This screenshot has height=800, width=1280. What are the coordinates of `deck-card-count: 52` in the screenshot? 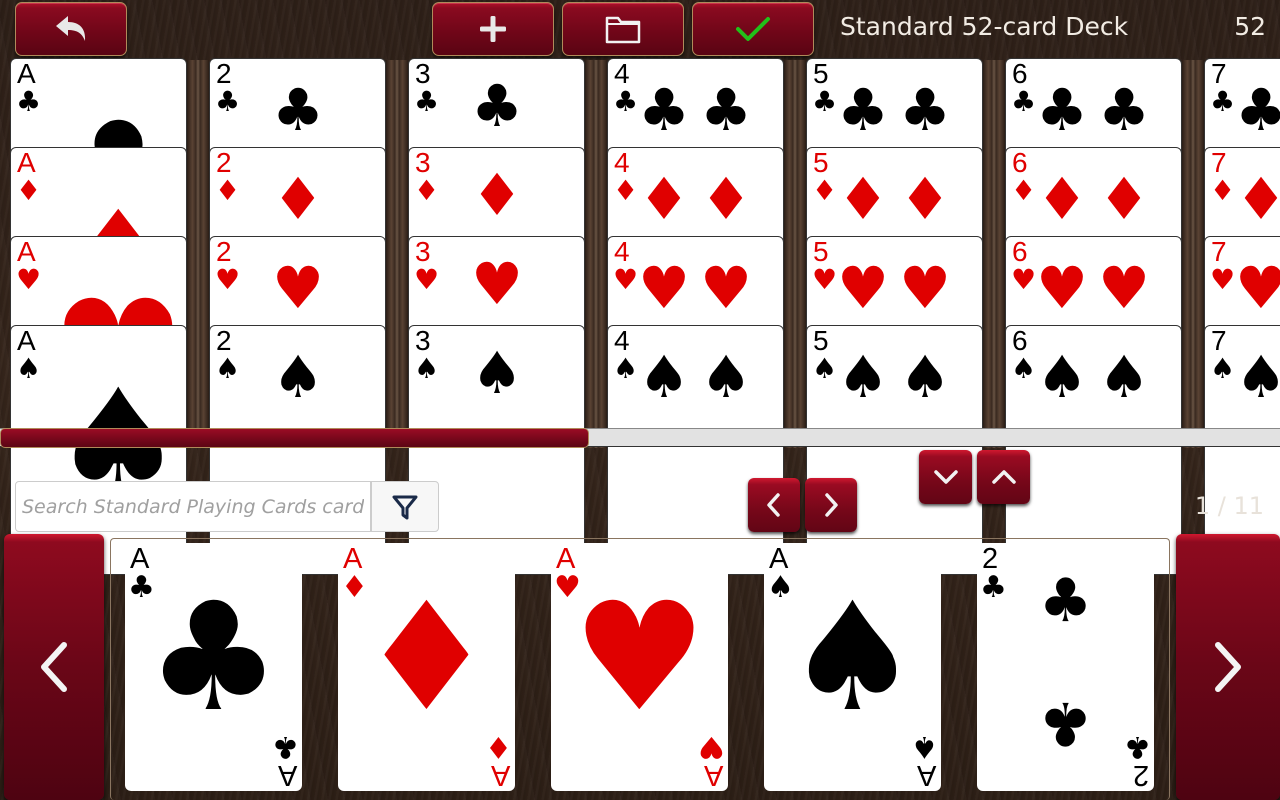 It's located at (1250, 26).